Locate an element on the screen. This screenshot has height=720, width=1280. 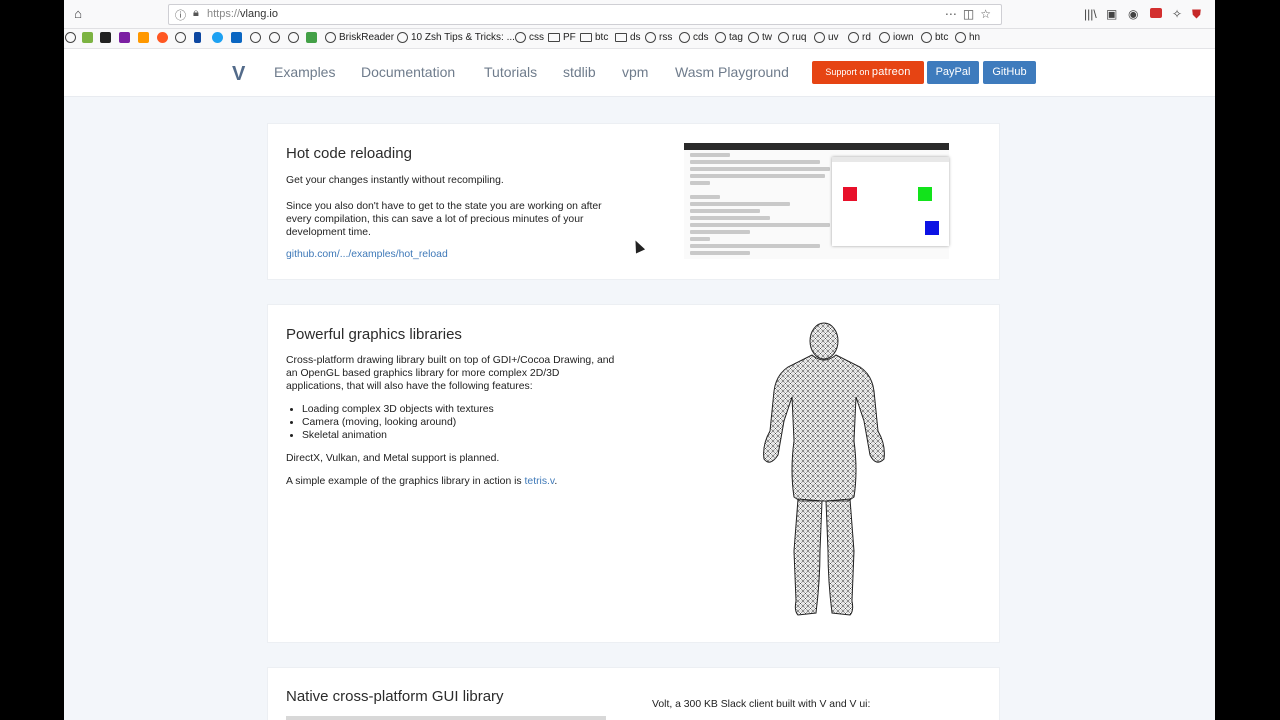
bookmark-item: tag is located at coordinates (729, 37).